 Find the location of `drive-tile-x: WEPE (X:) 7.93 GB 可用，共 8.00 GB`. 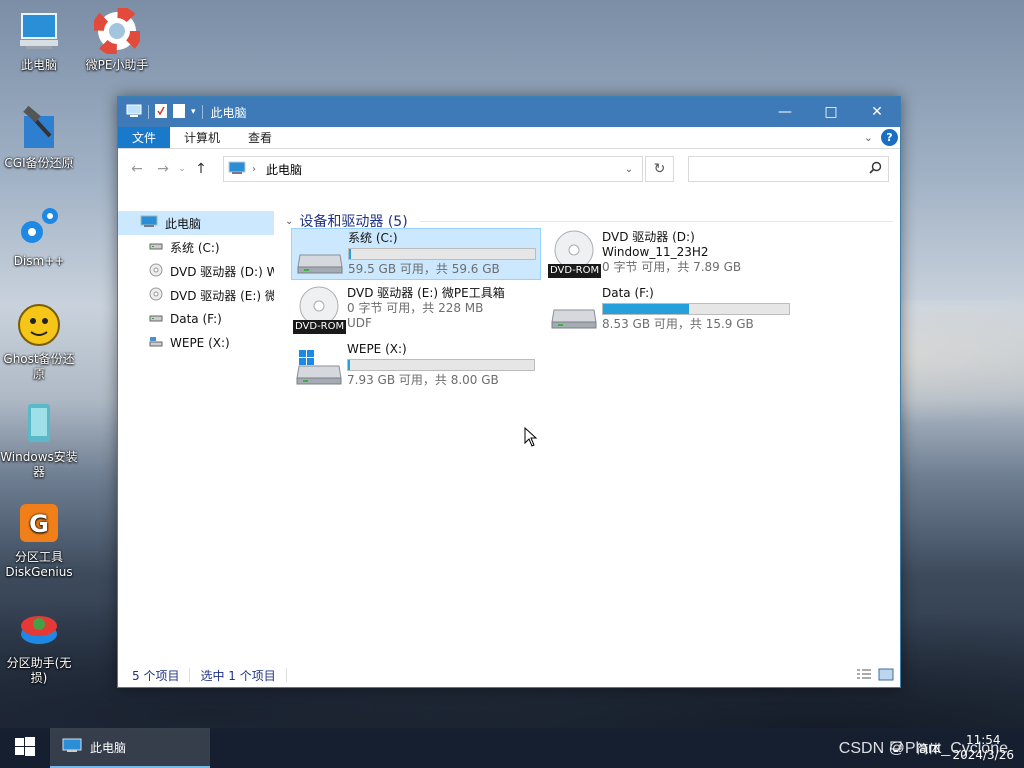

drive-tile-x: WEPE (X:) 7.93 GB 可用，共 8.00 GB is located at coordinates (416, 366).